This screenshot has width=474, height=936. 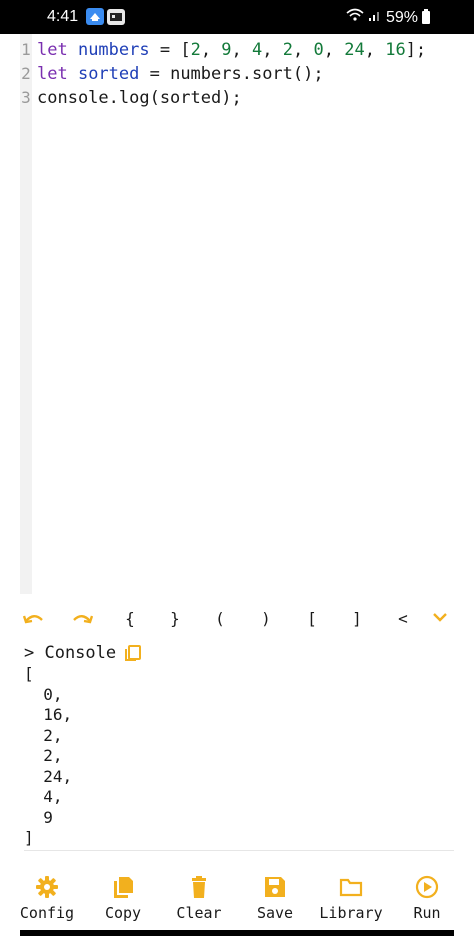 What do you see at coordinates (416, 50) in the screenshot?
I see `code-token: ];` at bounding box center [416, 50].